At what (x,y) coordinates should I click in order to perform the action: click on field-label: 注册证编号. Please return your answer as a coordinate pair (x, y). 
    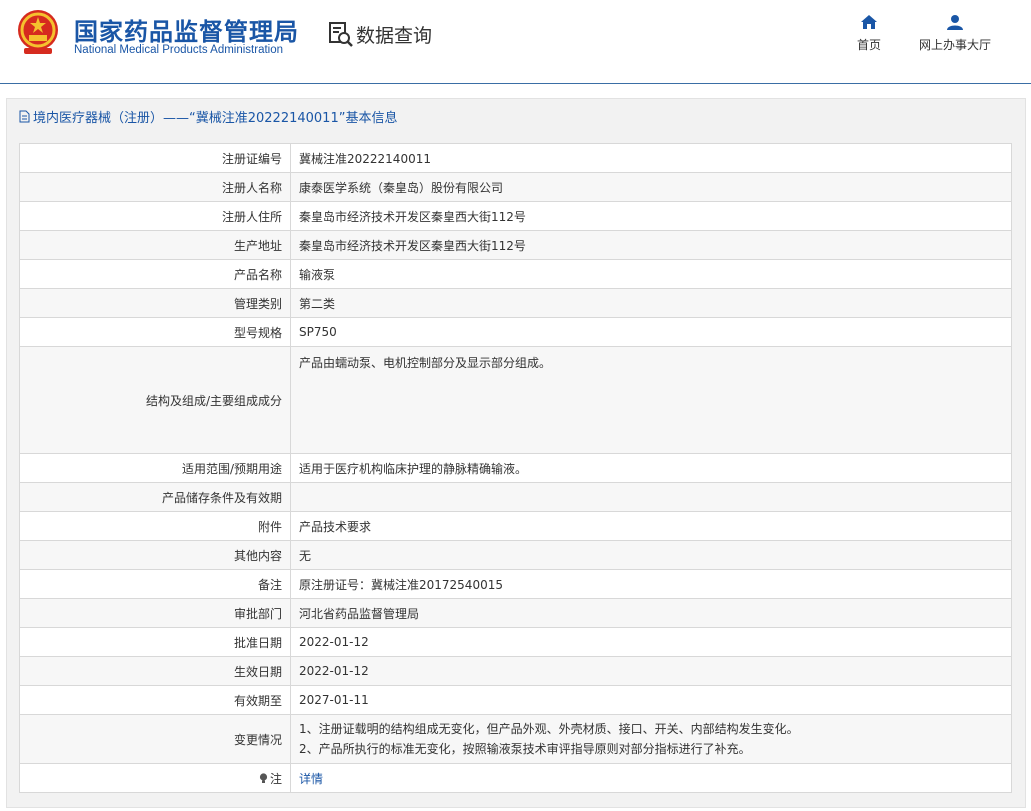
    Looking at the image, I should click on (155, 158).